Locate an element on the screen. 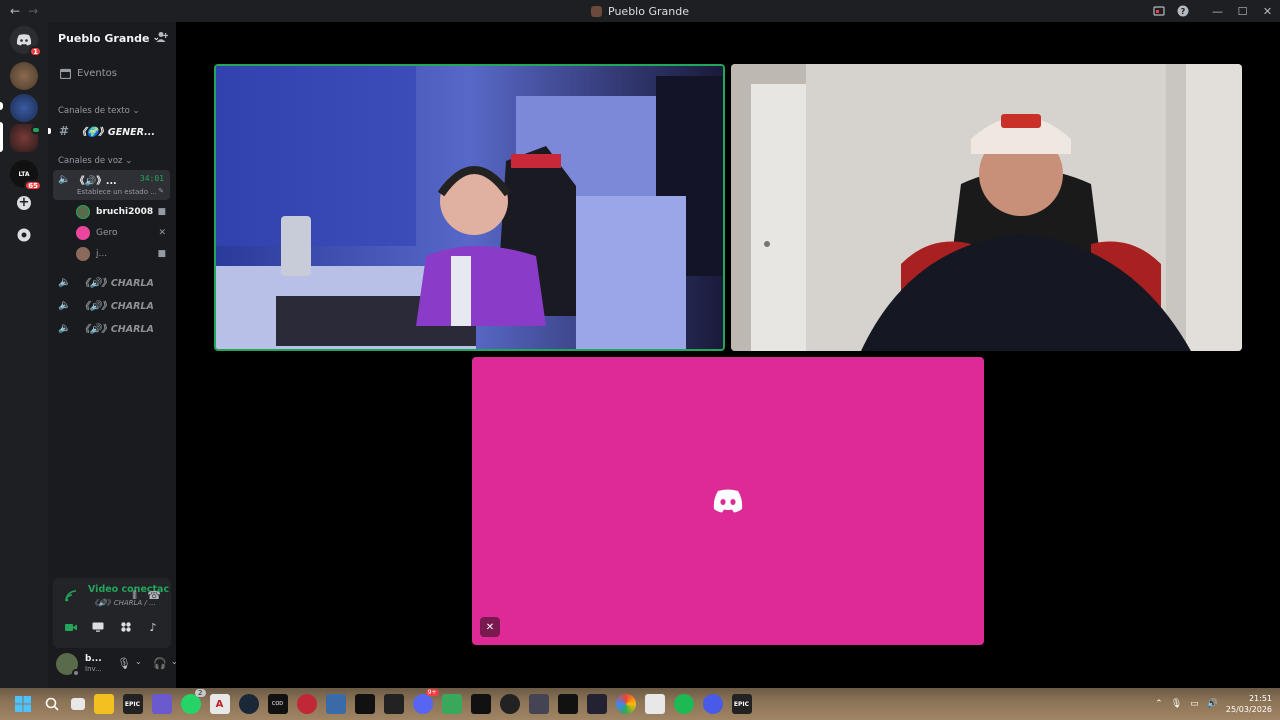 This screenshot has height=720, width=1280. whatsapp-icon: 2 is located at coordinates (193, 701).